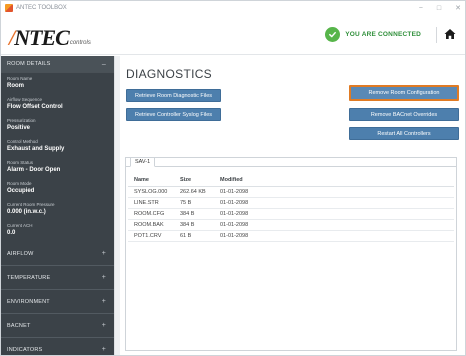 The width and height of the screenshot is (466, 356). I want to click on remove-room-configuration-button: Remove Room Configuration, so click(404, 93).